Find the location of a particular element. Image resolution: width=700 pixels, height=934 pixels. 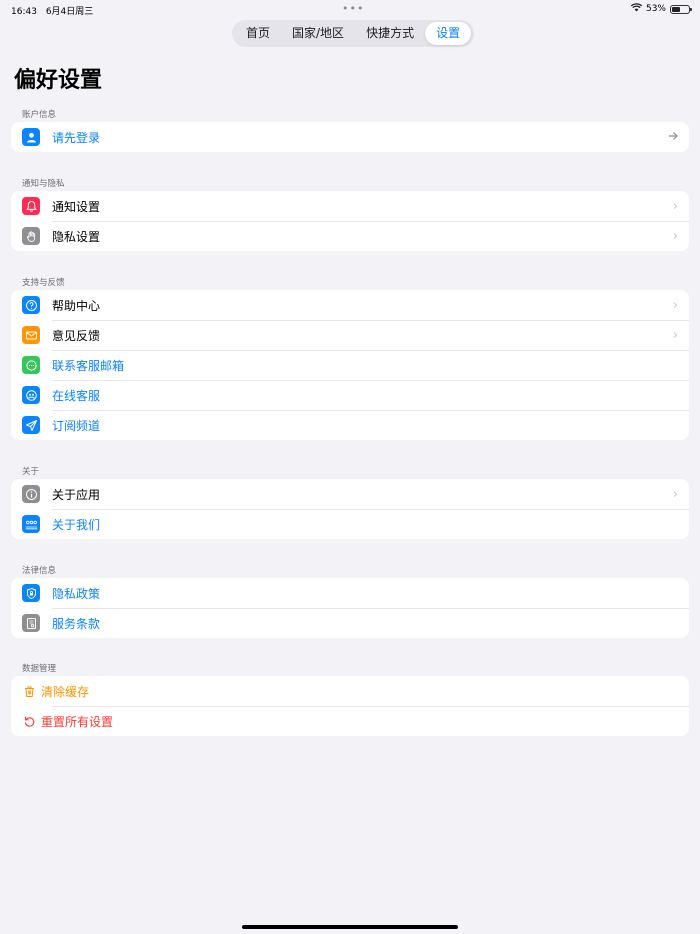

section-data-management: 数据管理 清除缓存 重置所有设置 is located at coordinates (350, 699).